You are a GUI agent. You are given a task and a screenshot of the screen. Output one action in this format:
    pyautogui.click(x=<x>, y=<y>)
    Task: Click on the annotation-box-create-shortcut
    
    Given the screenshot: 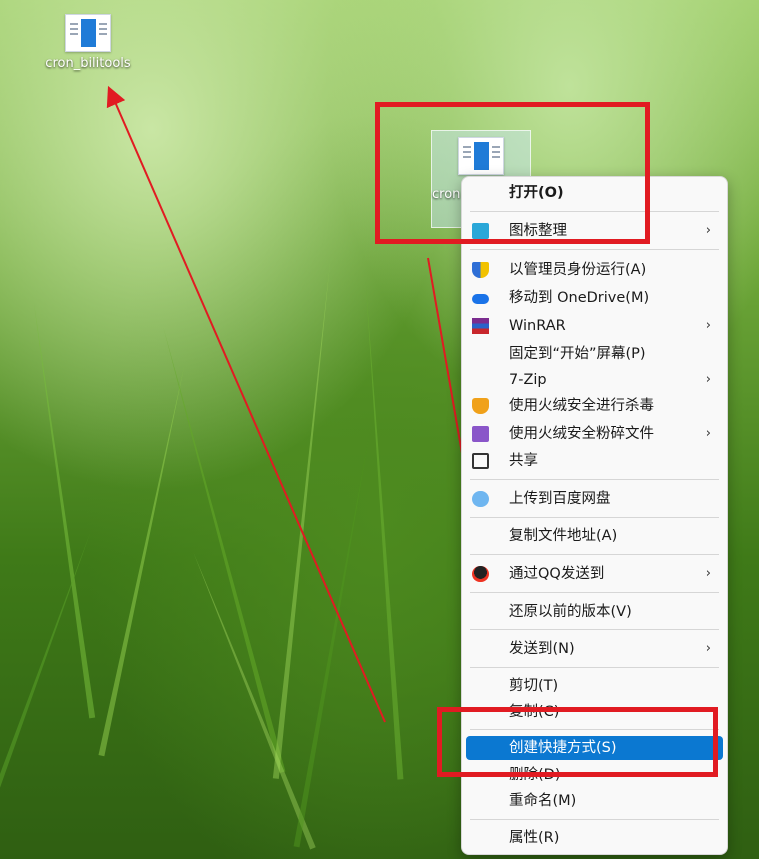 What is the action you would take?
    pyautogui.click(x=577, y=742)
    